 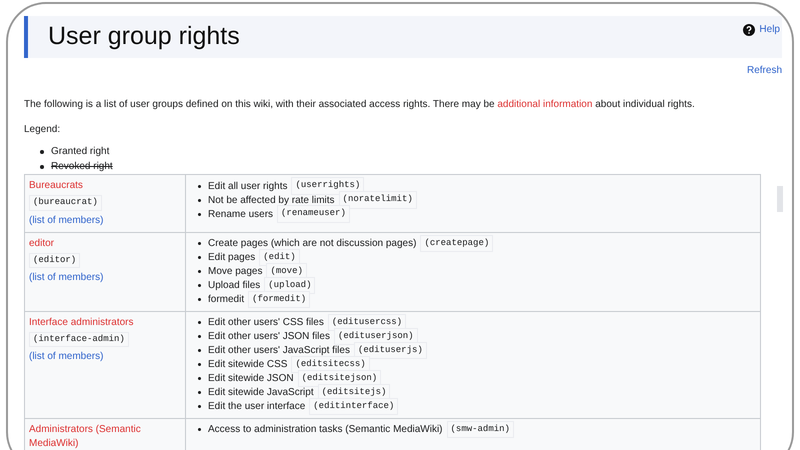 I want to click on page-title: User group rights, so click(x=144, y=36).